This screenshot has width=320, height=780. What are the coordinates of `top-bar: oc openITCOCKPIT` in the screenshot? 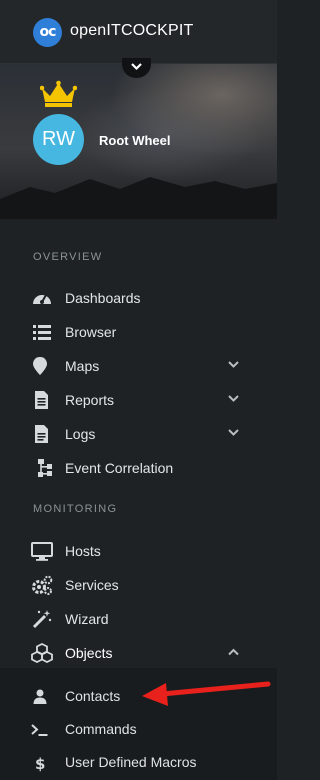 It's located at (138, 32).